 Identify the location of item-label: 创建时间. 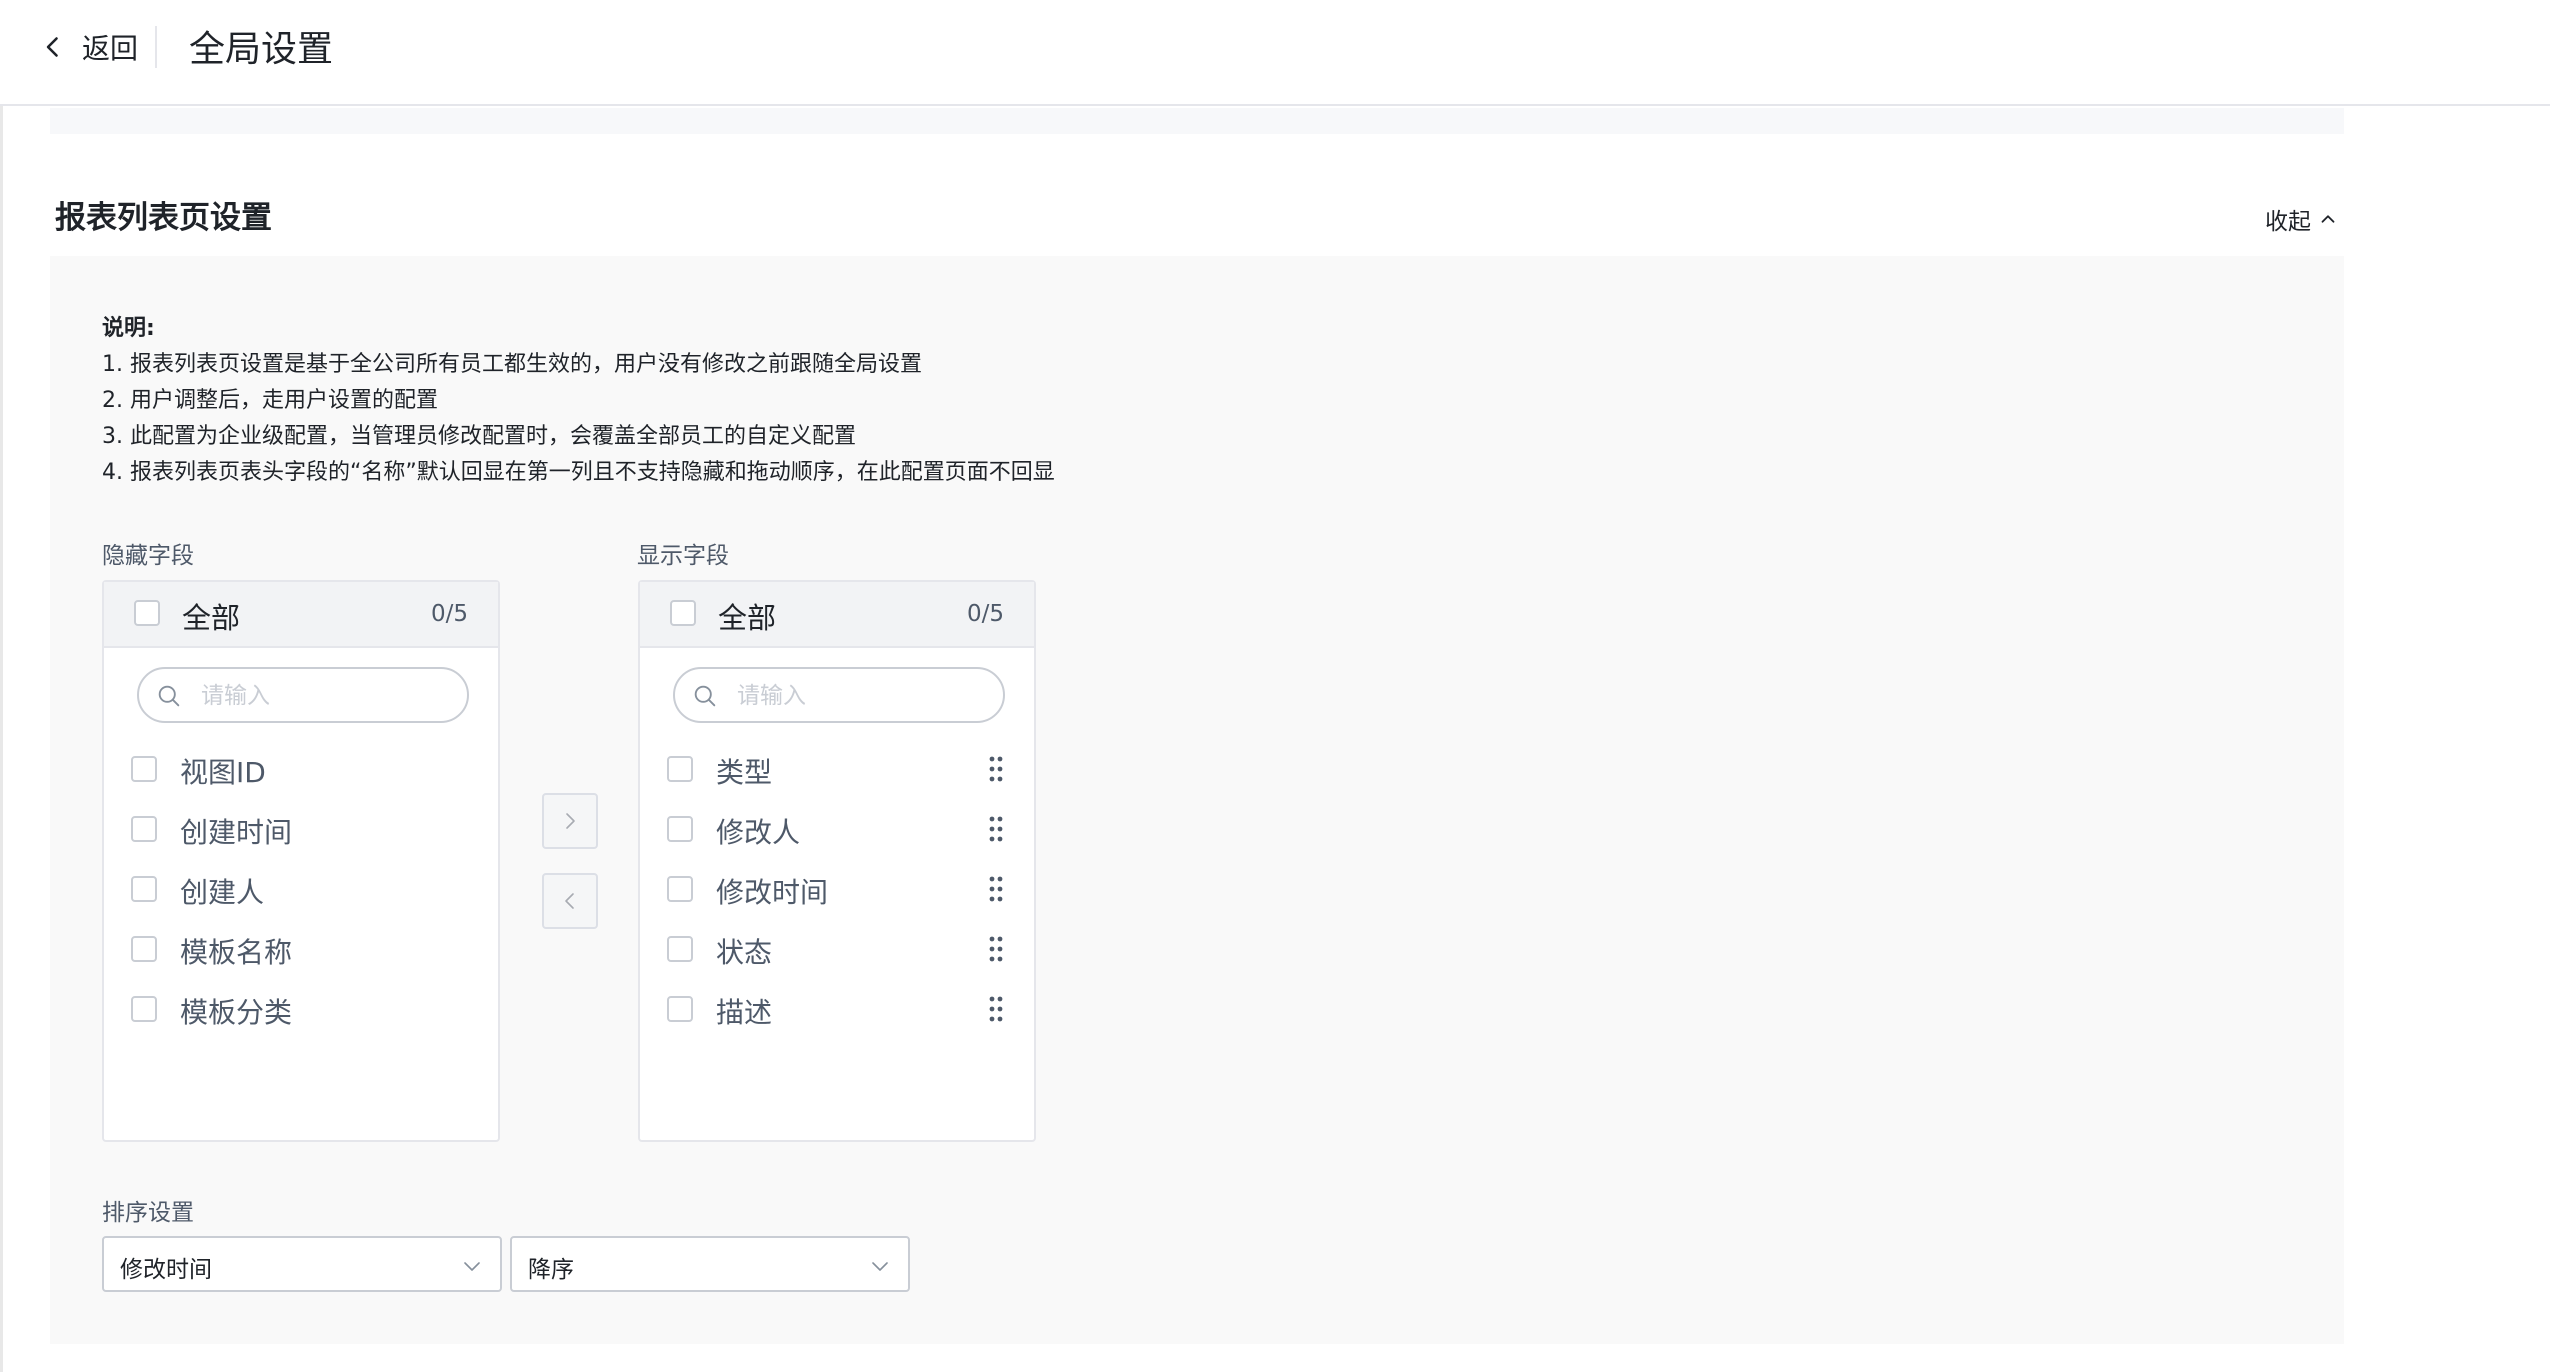
(236, 832).